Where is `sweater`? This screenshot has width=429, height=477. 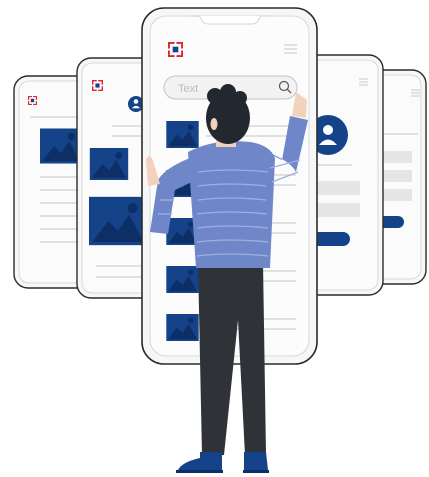
sweater is located at coordinates (231, 204).